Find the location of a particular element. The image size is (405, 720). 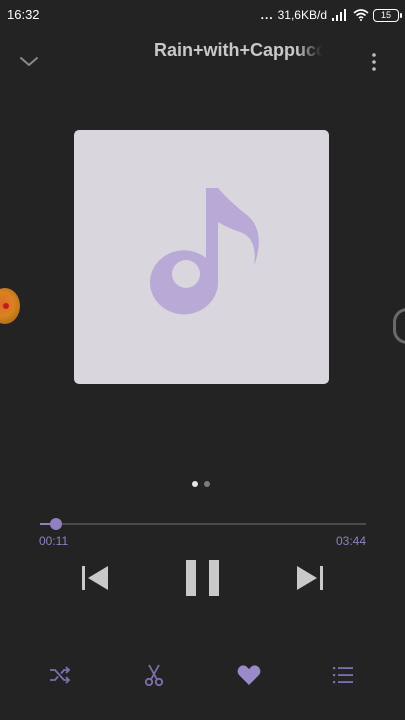

music-note-icon is located at coordinates (204, 251).